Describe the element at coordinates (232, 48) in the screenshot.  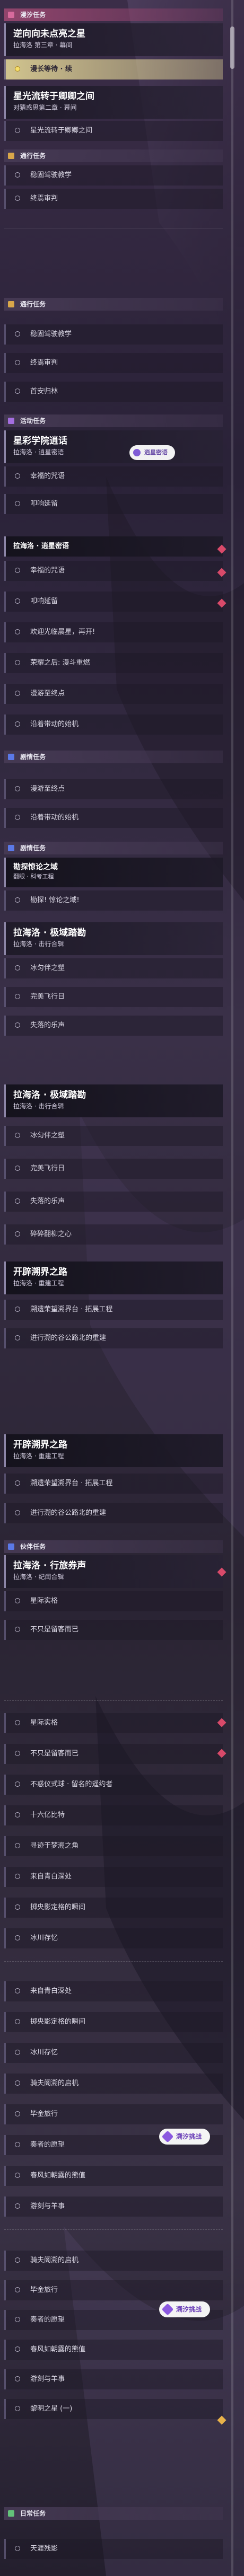
I see `scrollbar-thumb` at that location.